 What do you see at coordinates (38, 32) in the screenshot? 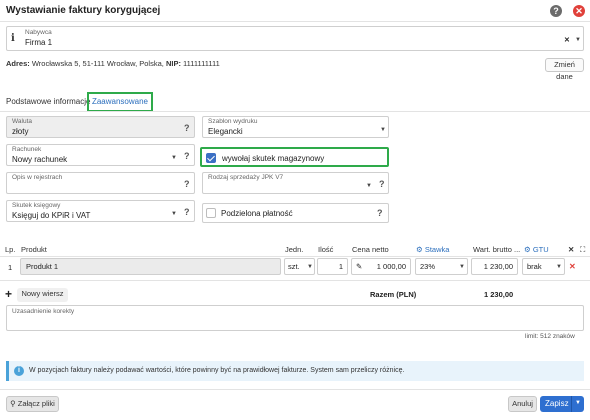
I see `buyer-label: Nabywca` at bounding box center [38, 32].